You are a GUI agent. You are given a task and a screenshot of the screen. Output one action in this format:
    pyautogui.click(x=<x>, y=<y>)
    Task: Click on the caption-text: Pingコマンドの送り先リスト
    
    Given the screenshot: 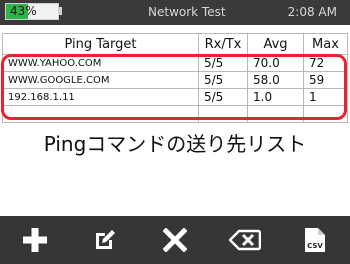 What is the action you would take?
    pyautogui.click(x=175, y=144)
    